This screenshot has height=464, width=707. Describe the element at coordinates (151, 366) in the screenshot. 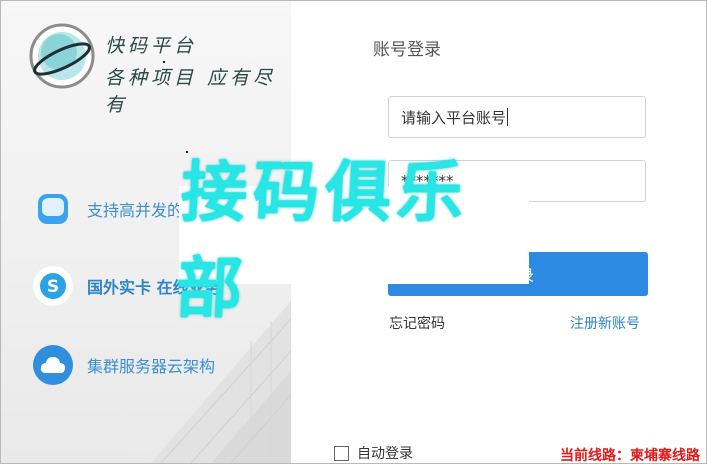

I see `feature-label: 集群服务器云架构` at that location.